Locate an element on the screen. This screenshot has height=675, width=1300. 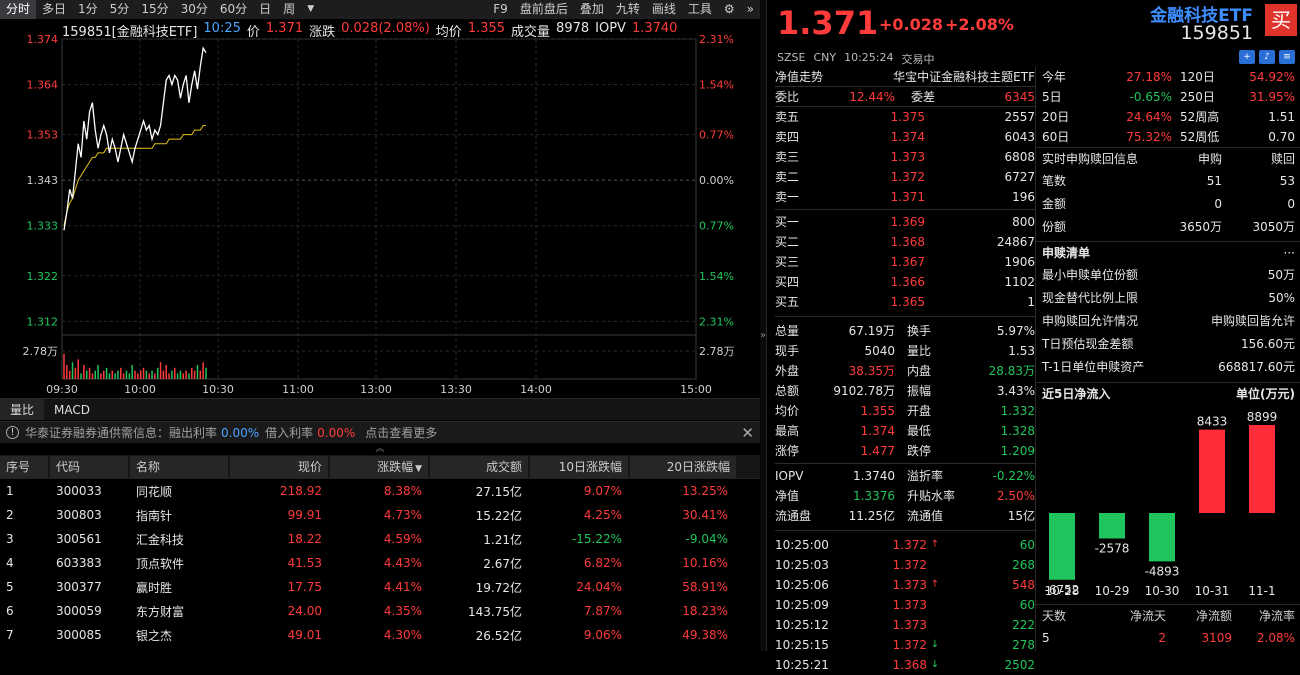
list-more-icon: ··· is located at coordinates (1289, 253).